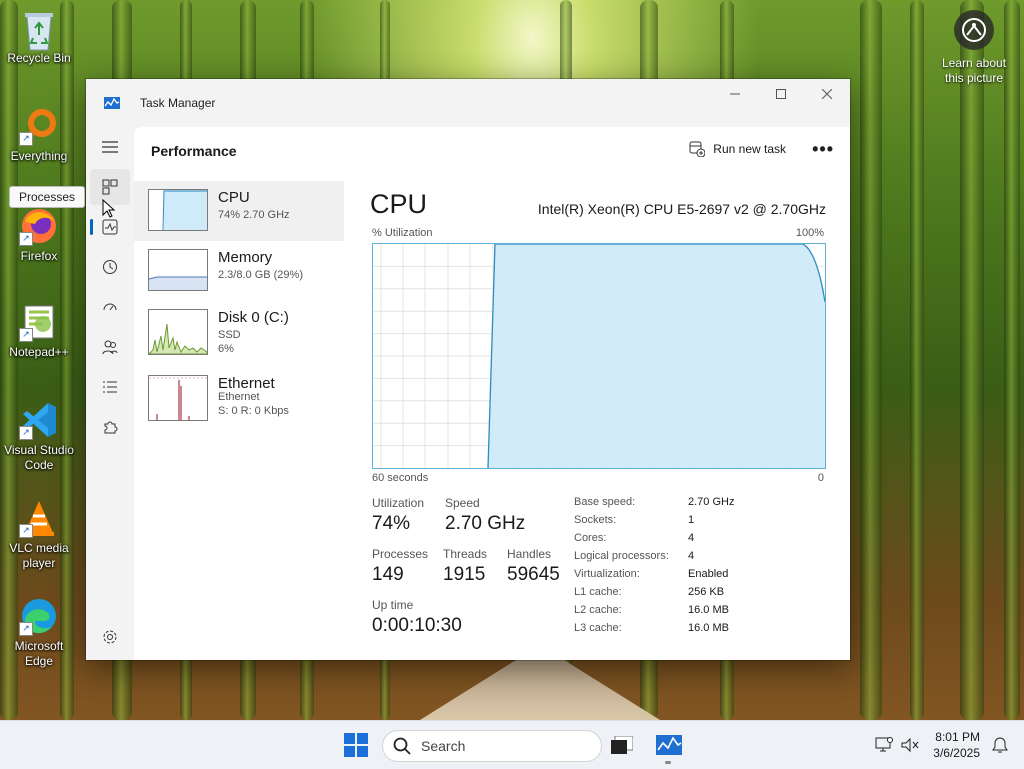  What do you see at coordinates (39, 352) in the screenshot?
I see `desktop-icon-label: Notepad++` at bounding box center [39, 352].